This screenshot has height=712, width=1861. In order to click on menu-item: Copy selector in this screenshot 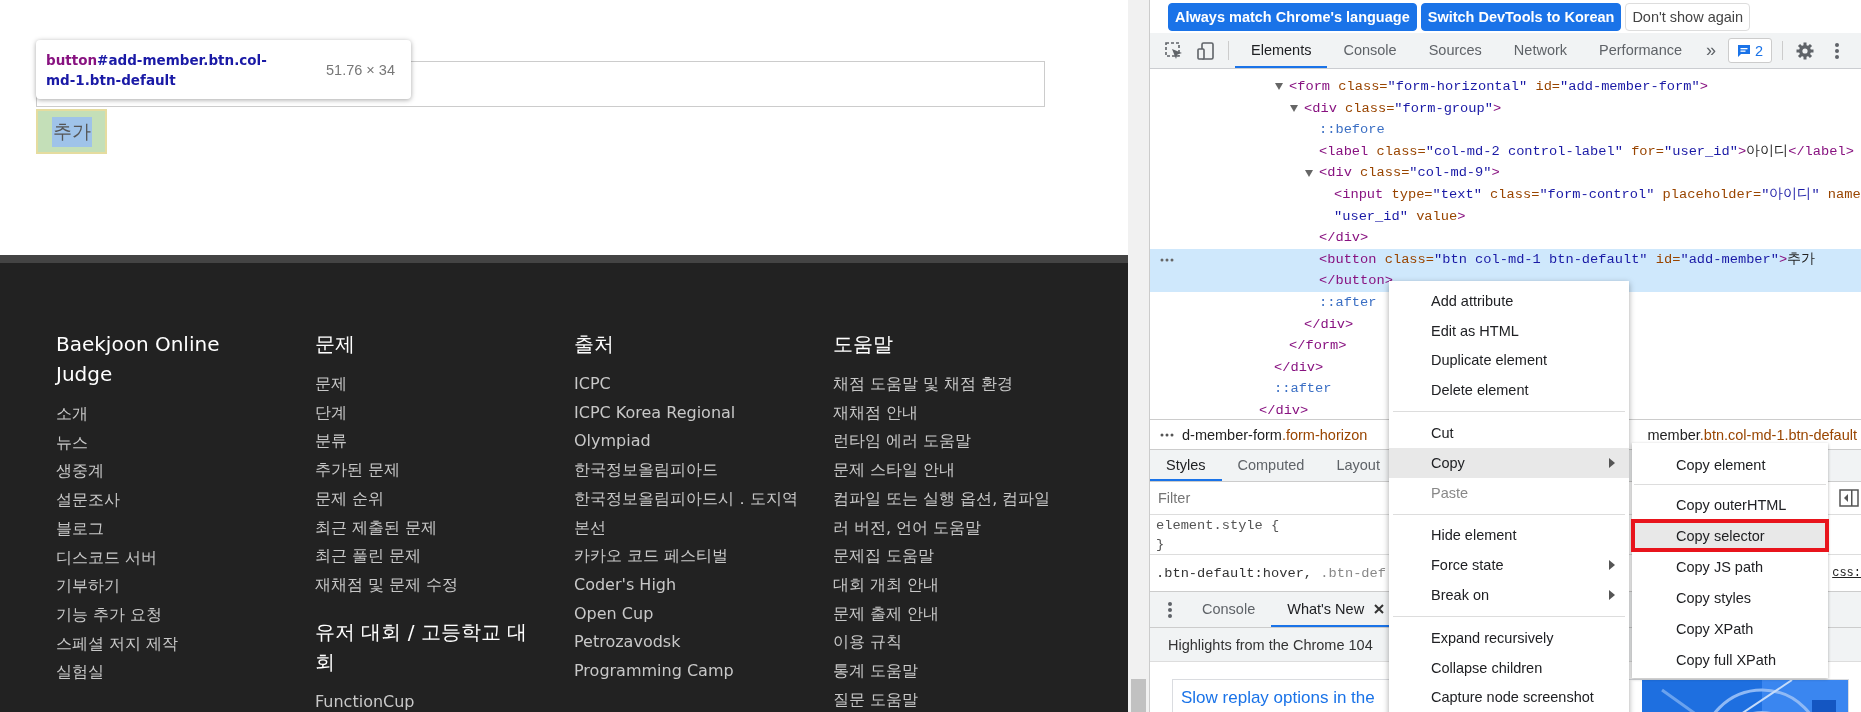, I will do `click(1730, 535)`.